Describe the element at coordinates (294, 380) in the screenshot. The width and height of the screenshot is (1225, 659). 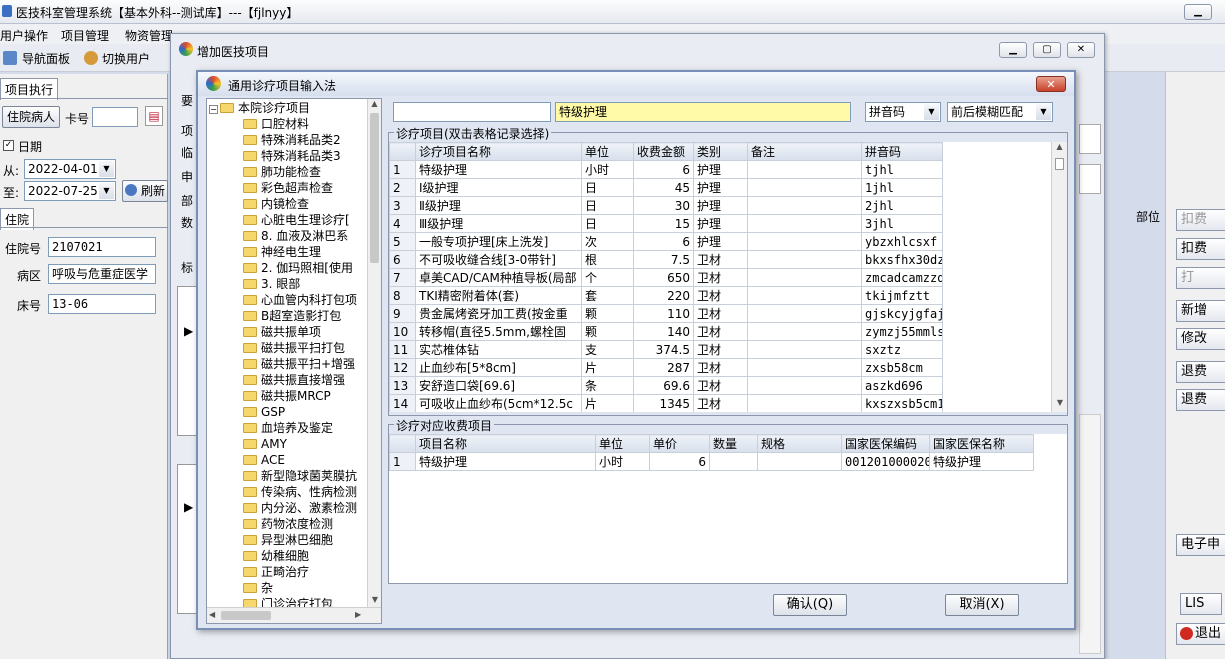
I see `tree-item: 磁共振直接增强` at that location.